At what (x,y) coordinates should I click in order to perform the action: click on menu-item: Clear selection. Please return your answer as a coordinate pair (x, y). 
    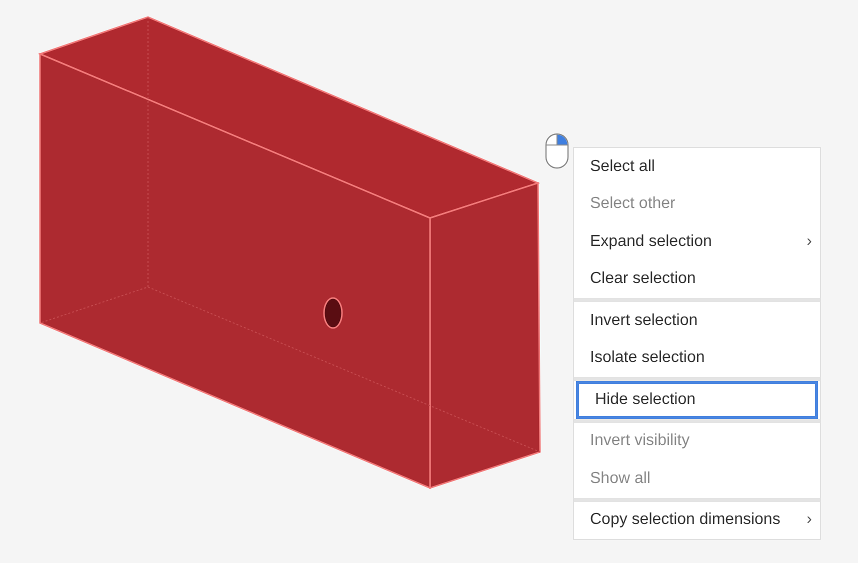
    Looking at the image, I should click on (697, 279).